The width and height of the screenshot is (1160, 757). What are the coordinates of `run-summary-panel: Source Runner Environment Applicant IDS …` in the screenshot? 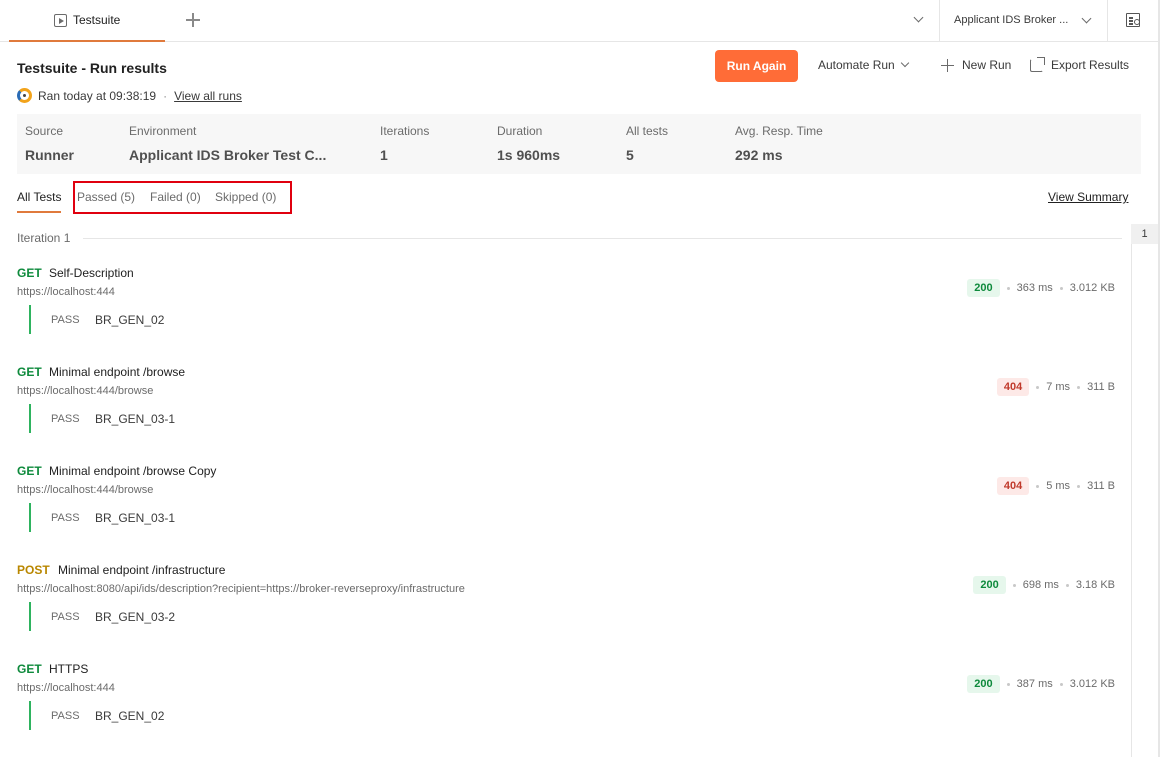 It's located at (579, 144).